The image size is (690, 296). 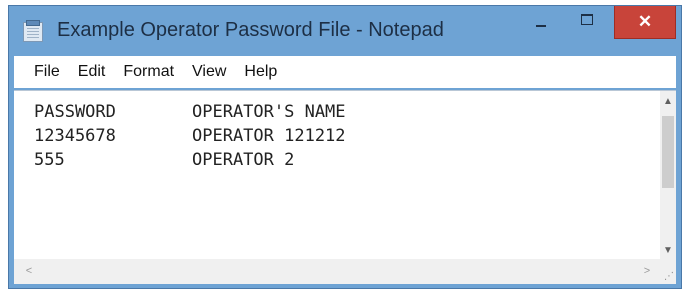 I want to click on scroll-left-icon: <, so click(x=29, y=271).